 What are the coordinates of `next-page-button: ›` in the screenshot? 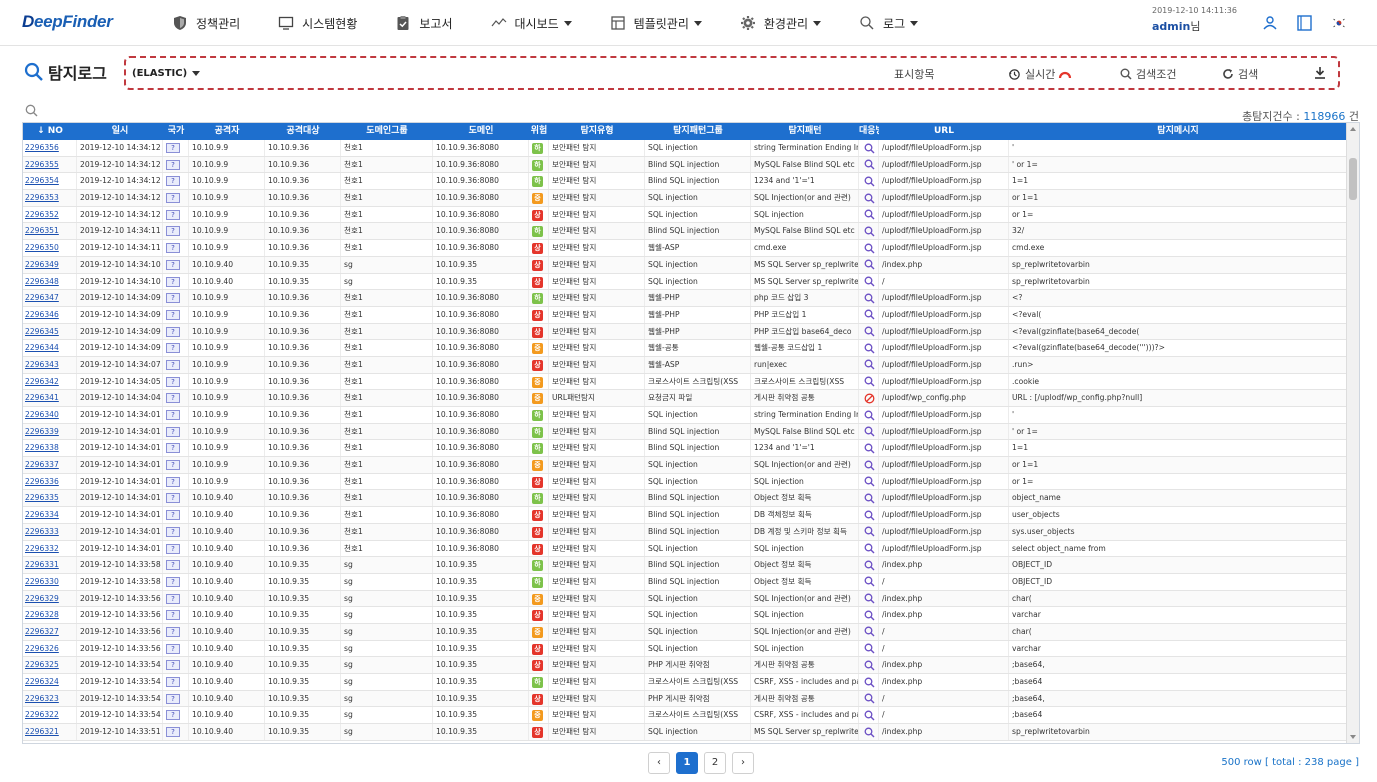 It's located at (743, 763).